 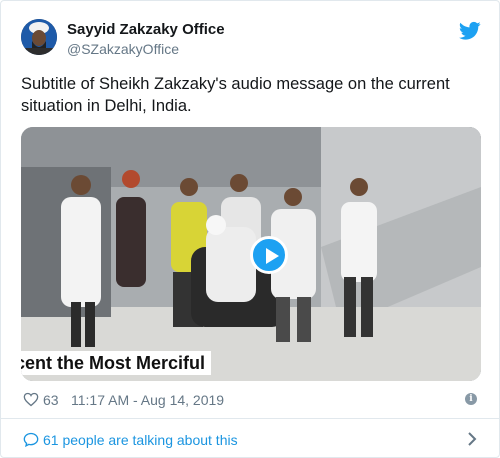 What do you see at coordinates (51, 400) in the screenshot?
I see `like-count: 63` at bounding box center [51, 400].